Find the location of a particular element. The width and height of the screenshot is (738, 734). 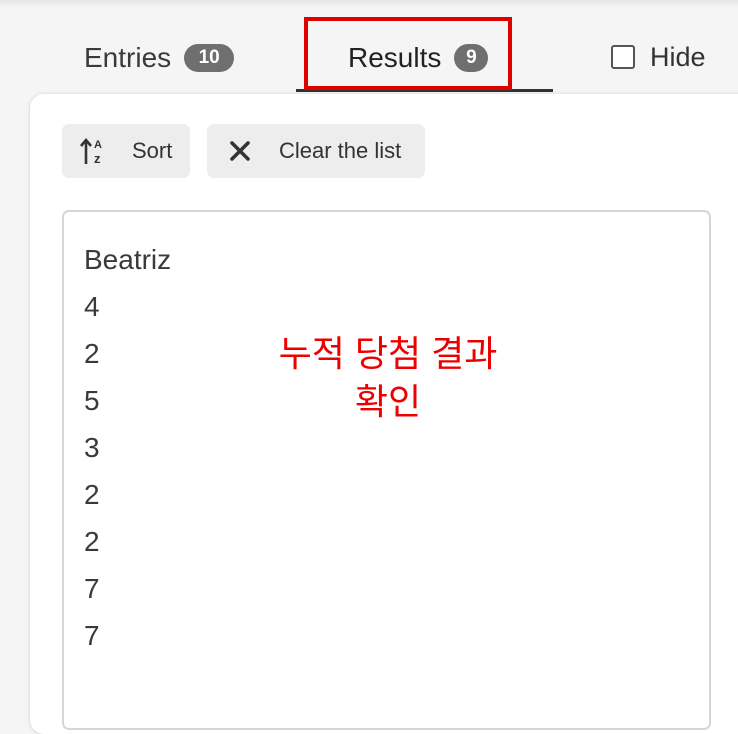

tab-entries: Entries 10 is located at coordinates (159, 58).